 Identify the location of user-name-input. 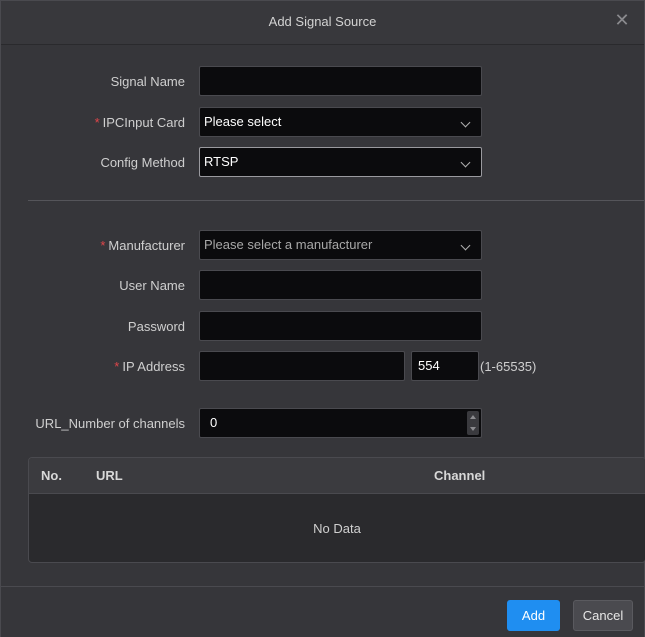
(340, 285).